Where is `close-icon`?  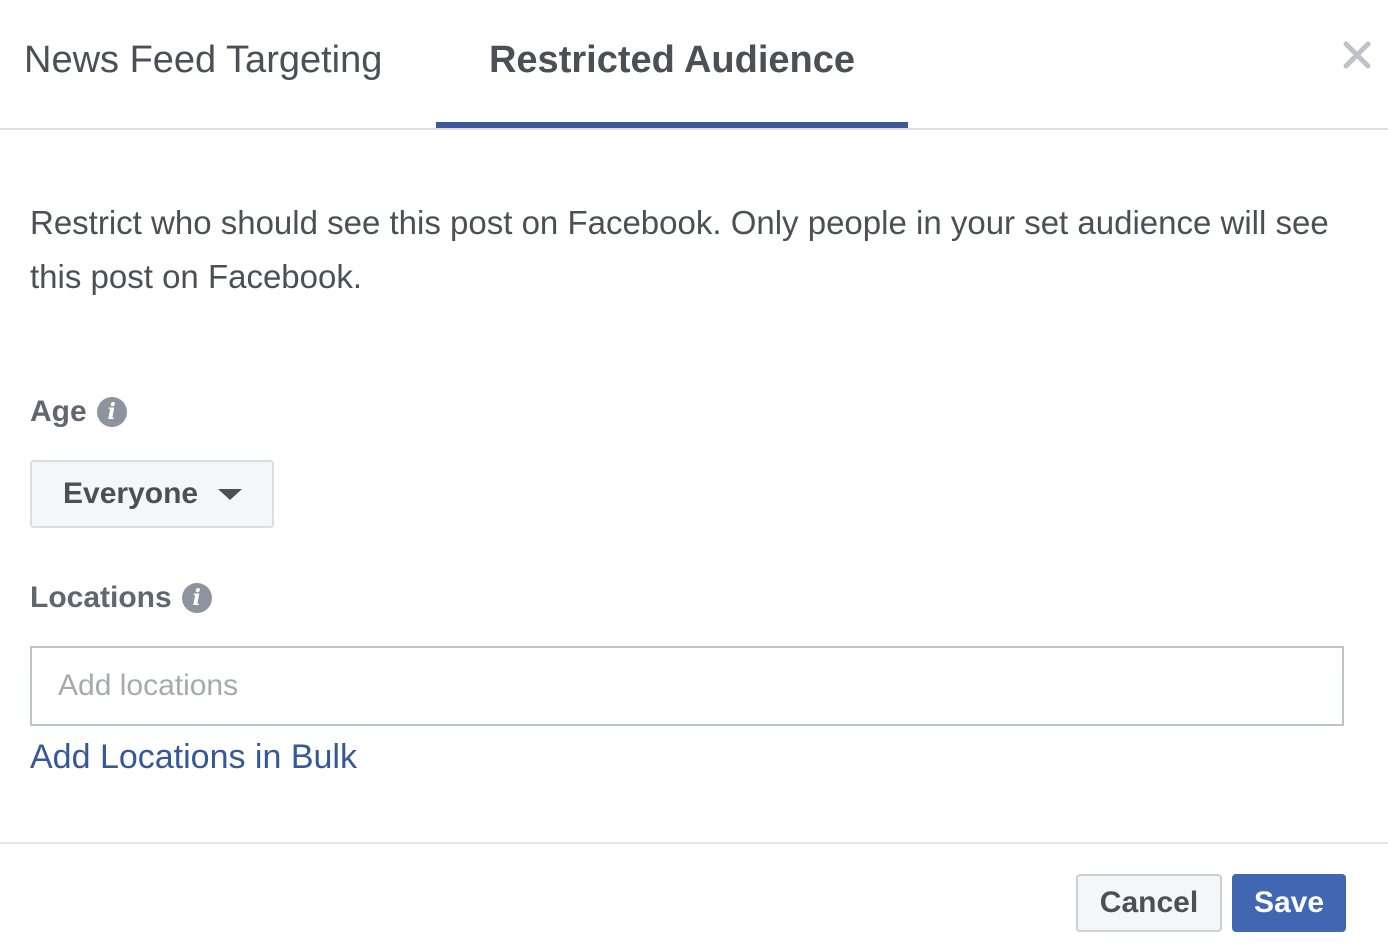 close-icon is located at coordinates (1357, 55).